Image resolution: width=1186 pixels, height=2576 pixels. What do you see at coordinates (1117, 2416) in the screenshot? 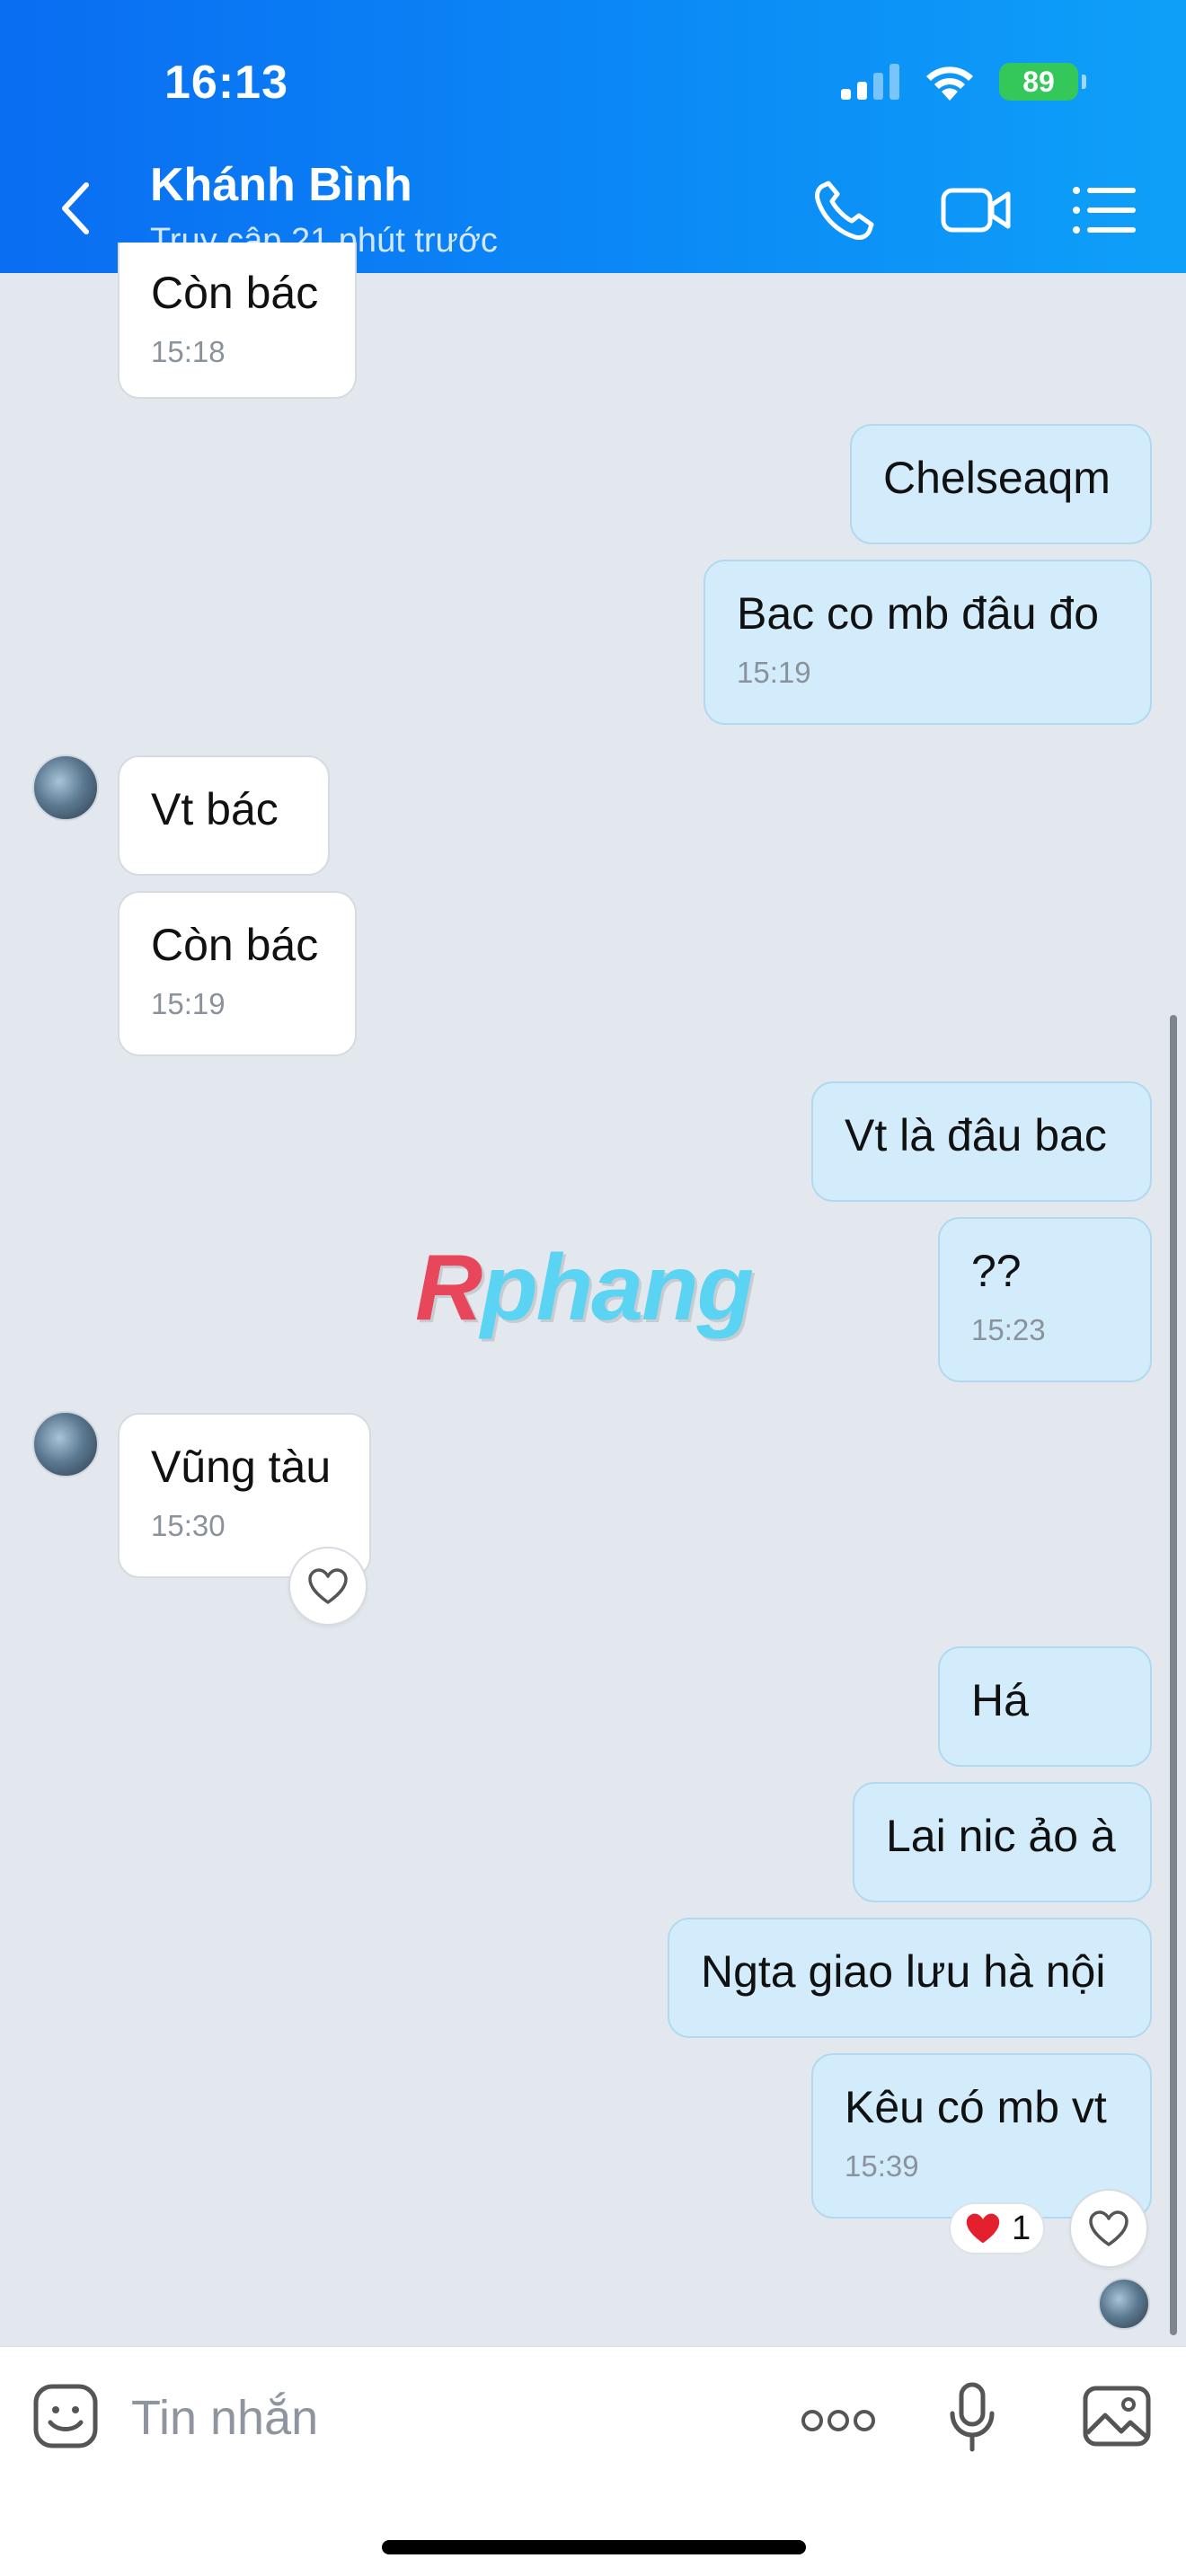
I see `image-gallery-icon` at bounding box center [1117, 2416].